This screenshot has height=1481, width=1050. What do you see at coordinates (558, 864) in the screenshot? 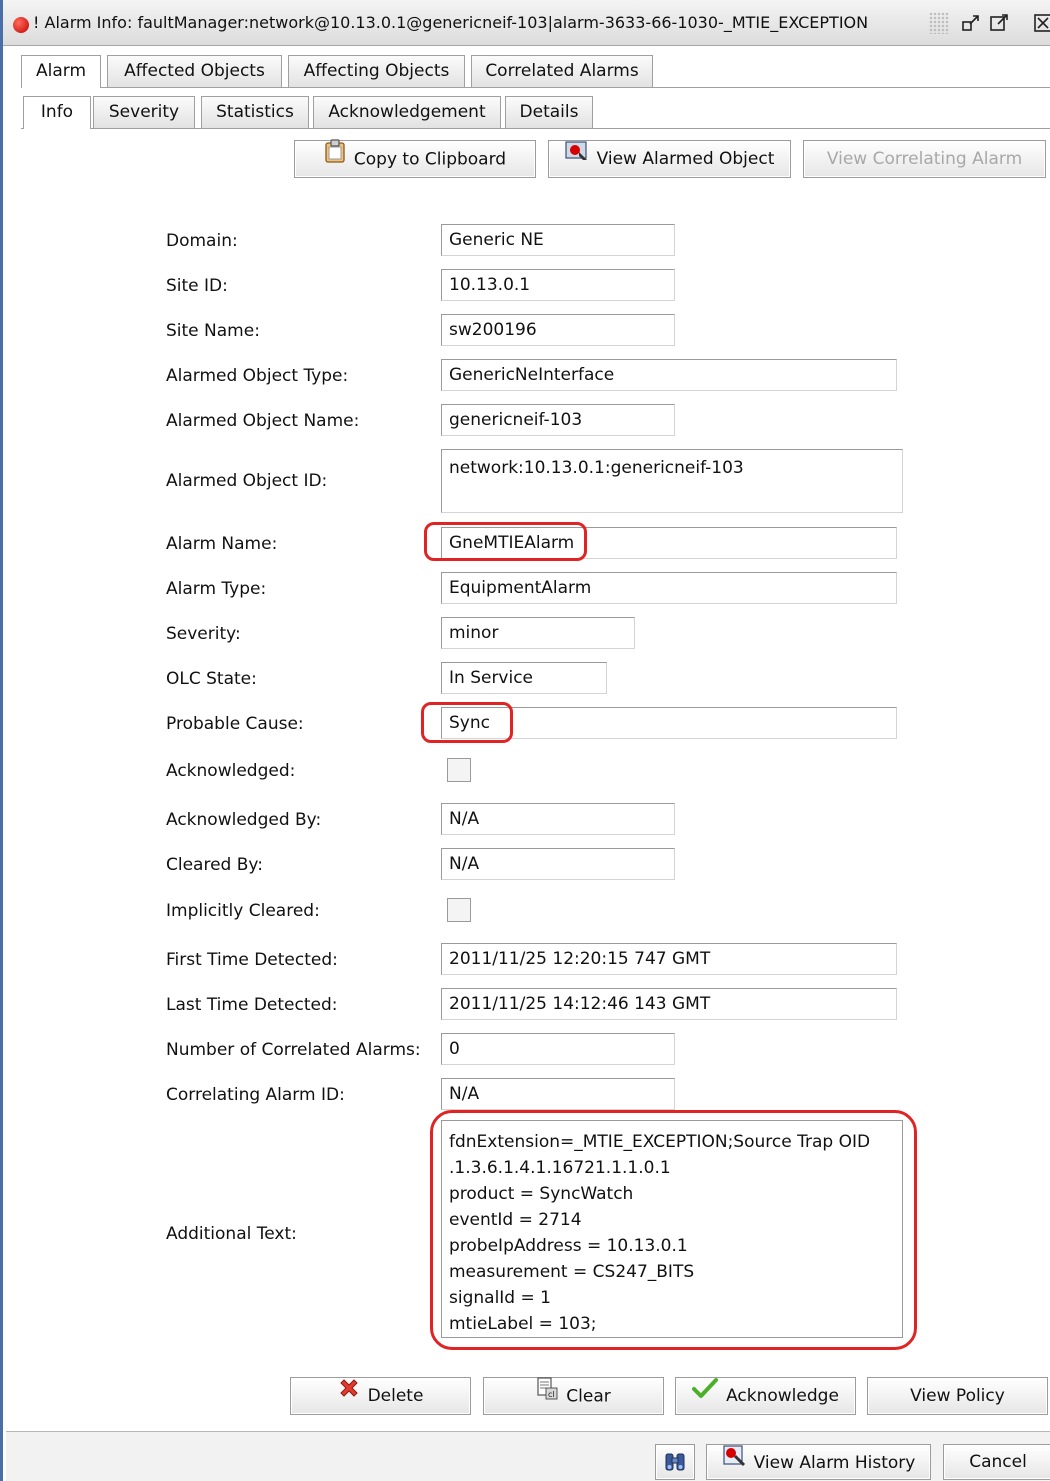
I see `cleared-by-field: N/A` at bounding box center [558, 864].